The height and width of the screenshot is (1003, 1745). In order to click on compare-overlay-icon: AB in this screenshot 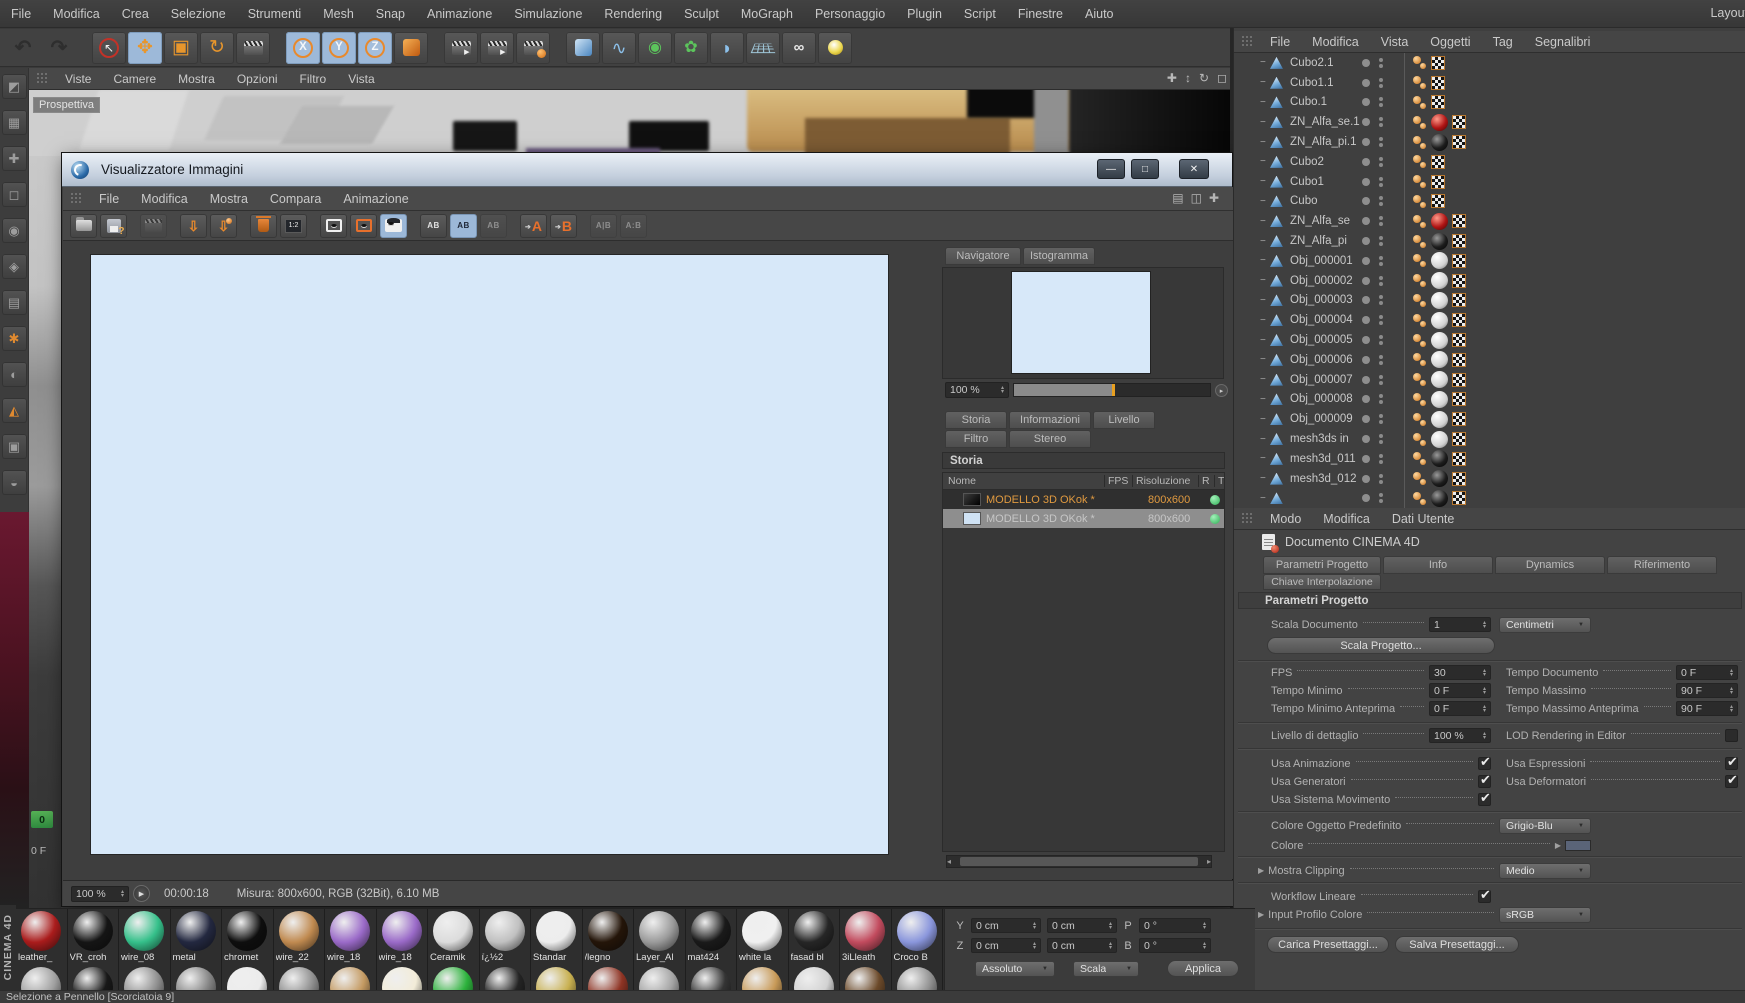, I will do `click(493, 225)`.